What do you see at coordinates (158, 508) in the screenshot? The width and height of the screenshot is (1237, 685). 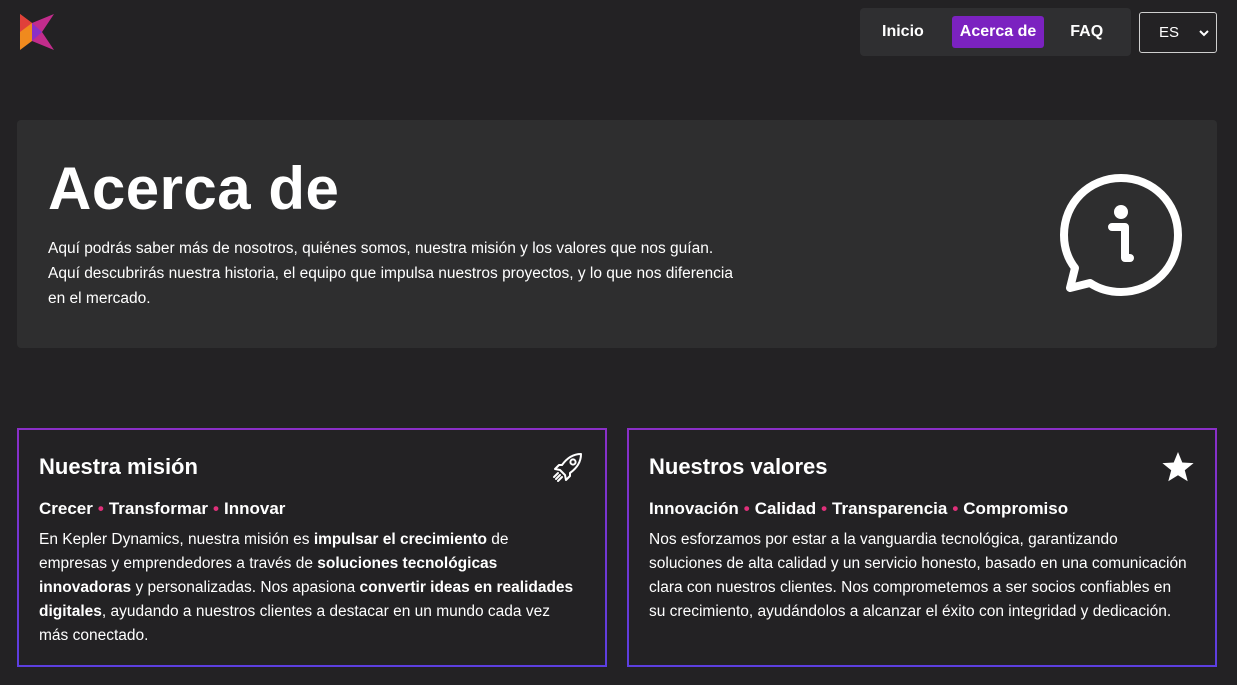 I see `mission-tag: Transformar` at bounding box center [158, 508].